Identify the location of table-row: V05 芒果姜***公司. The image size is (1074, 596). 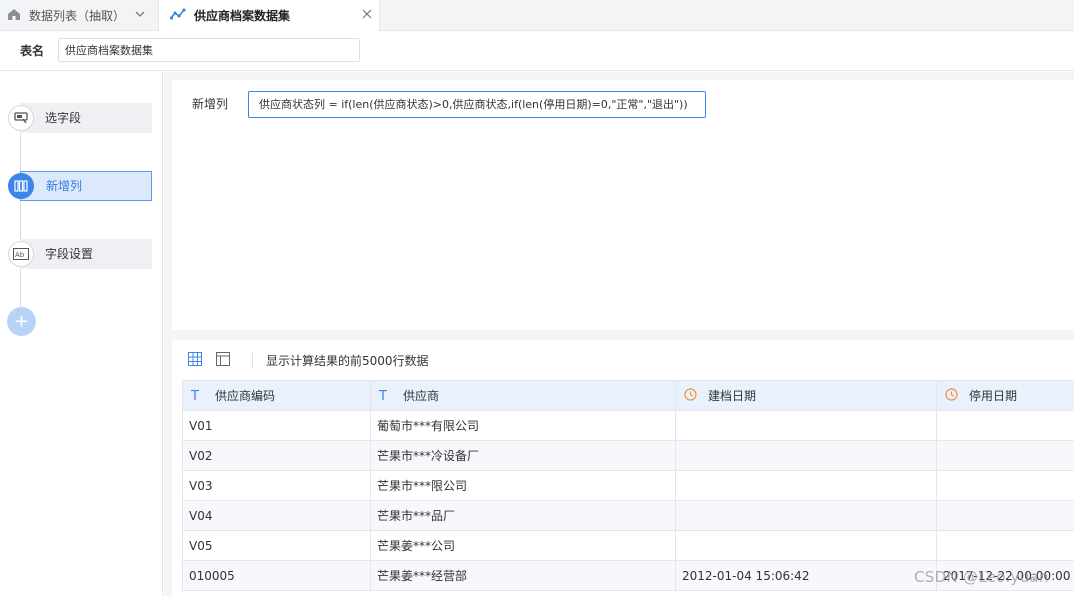
(628, 545).